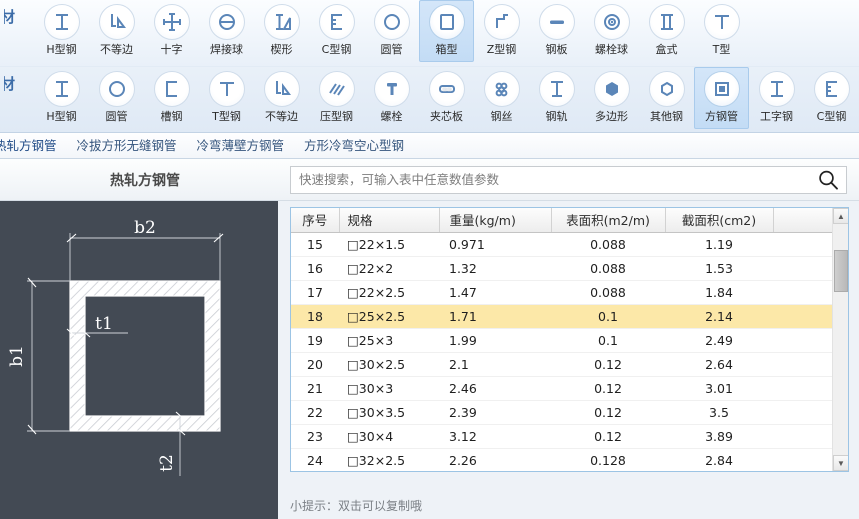 This screenshot has height=519, width=859. What do you see at coordinates (569, 244) in the screenshot?
I see `table-row: 15 □22×1.5 0.971 0.088 1.19` at bounding box center [569, 244].